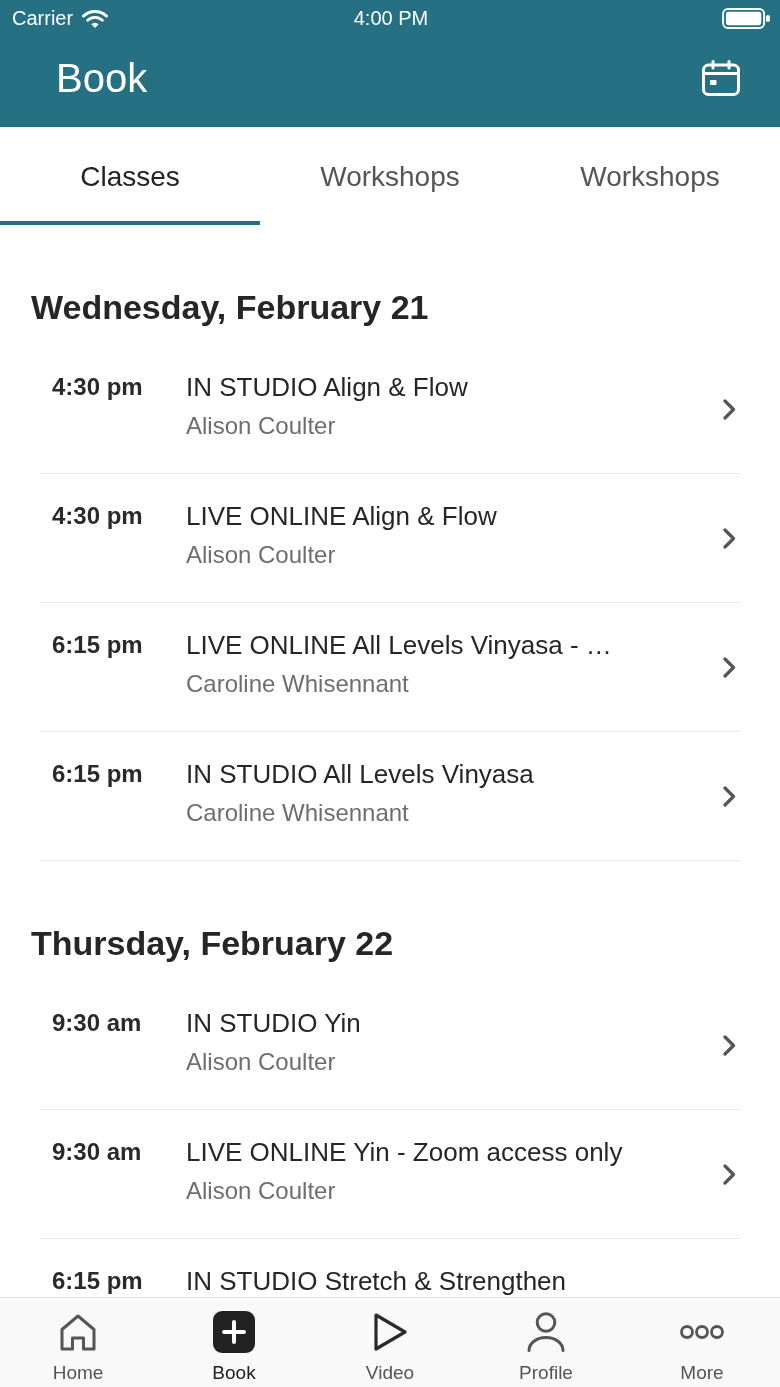 The image size is (780, 1387). Describe the element at coordinates (327, 387) in the screenshot. I see `class-title: IN STUDIO Align & Flow` at that location.